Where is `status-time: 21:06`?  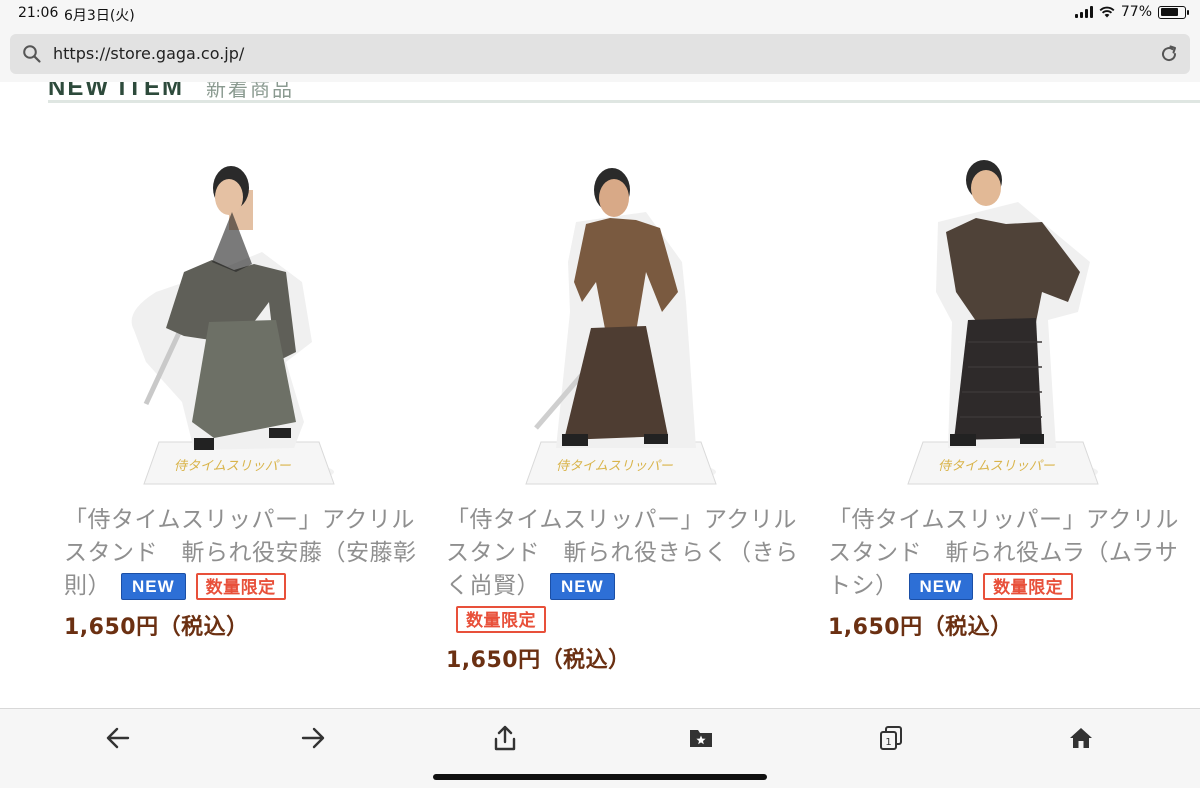
status-time: 21:06 is located at coordinates (38, 13).